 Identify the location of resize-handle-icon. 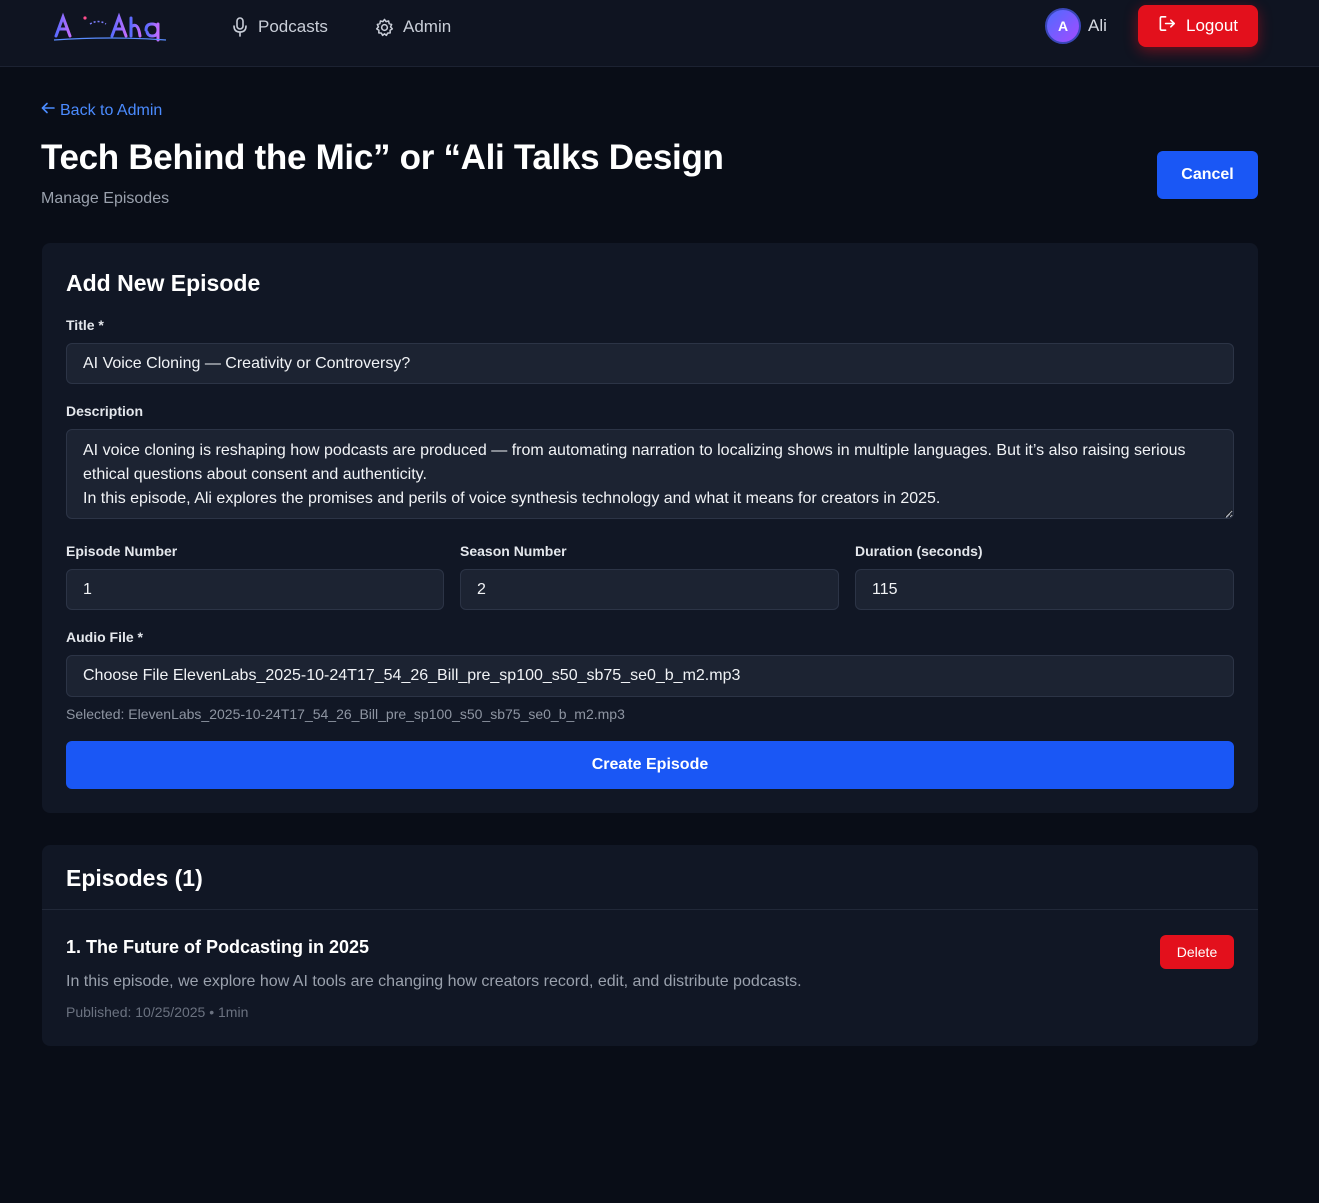
(1226, 512).